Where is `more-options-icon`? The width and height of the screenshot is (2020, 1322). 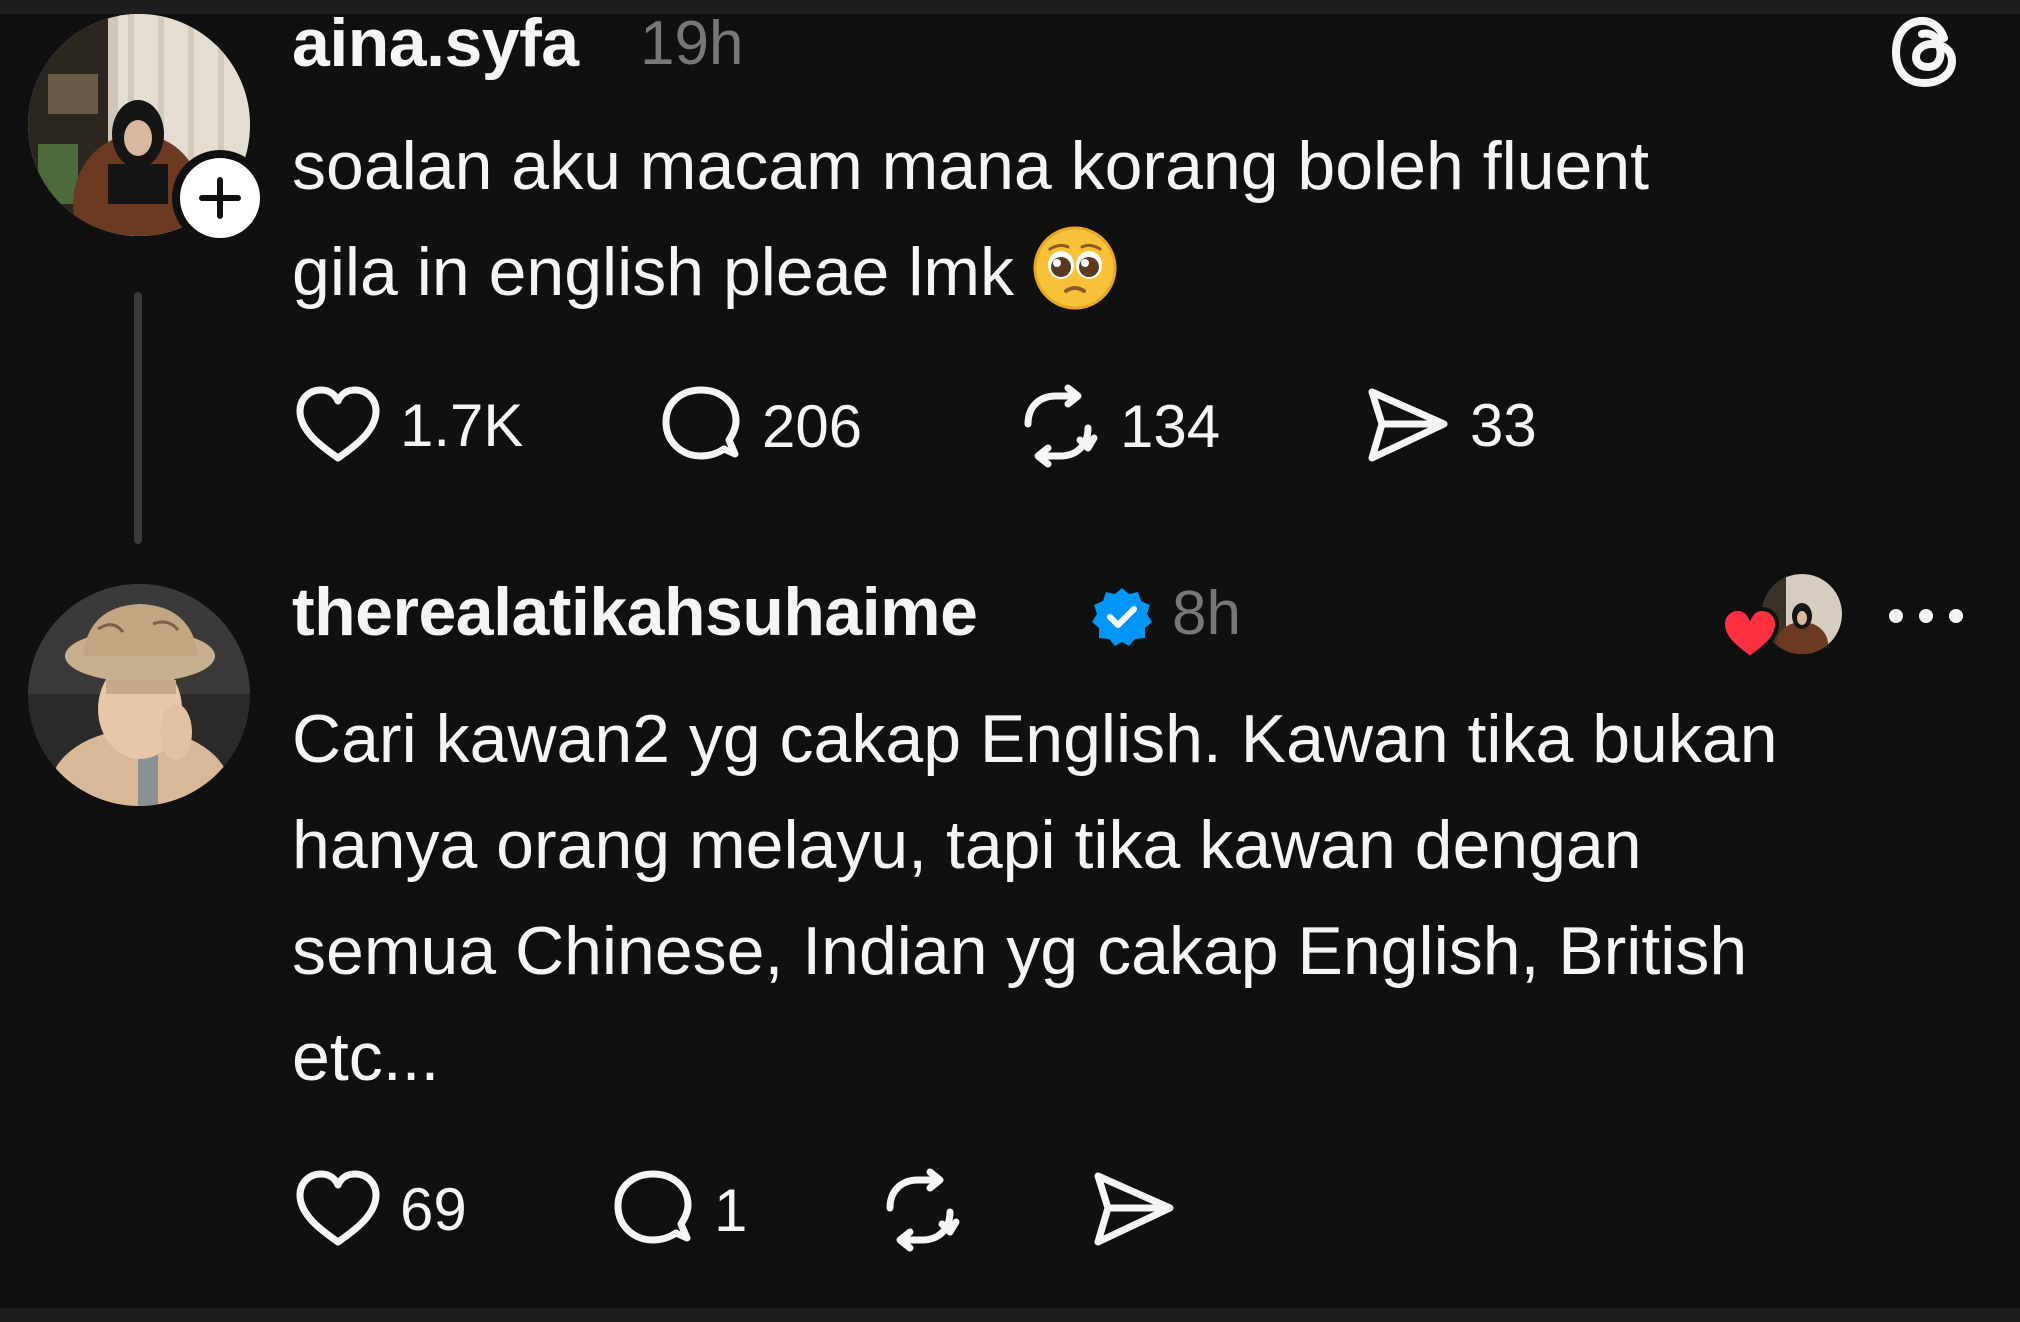 more-options-icon is located at coordinates (1926, 616).